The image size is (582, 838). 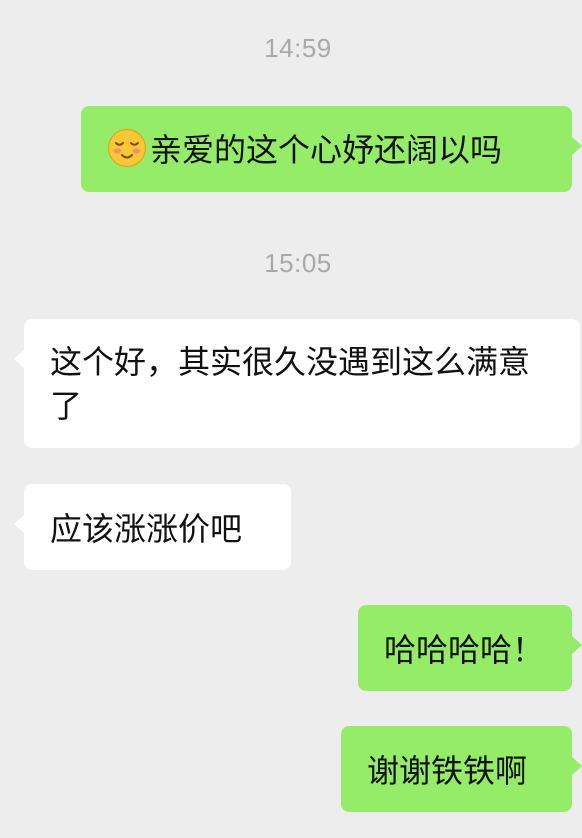 I want to click on message-text: 哈哈哈哈！, so click(x=464, y=650).